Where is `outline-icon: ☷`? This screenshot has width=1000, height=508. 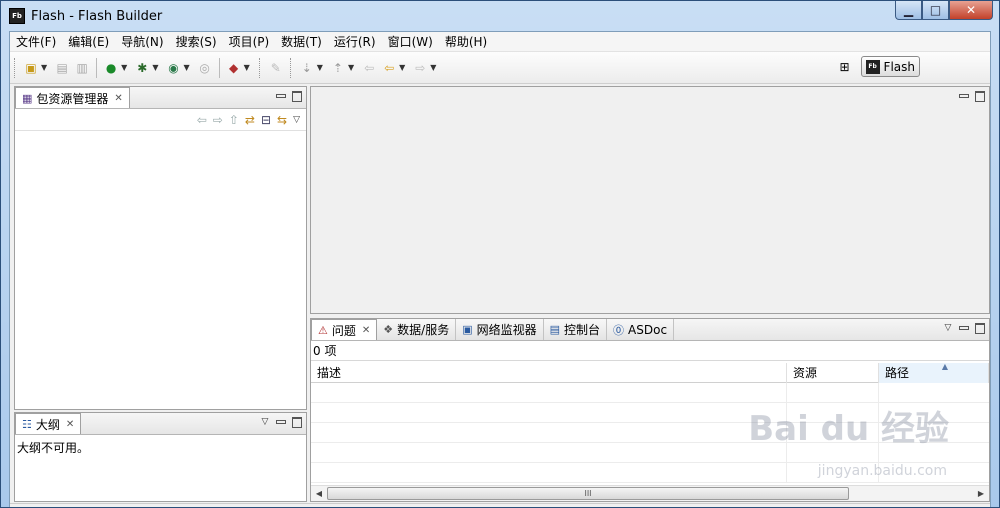
outline-icon: ☷ is located at coordinates (27, 424).